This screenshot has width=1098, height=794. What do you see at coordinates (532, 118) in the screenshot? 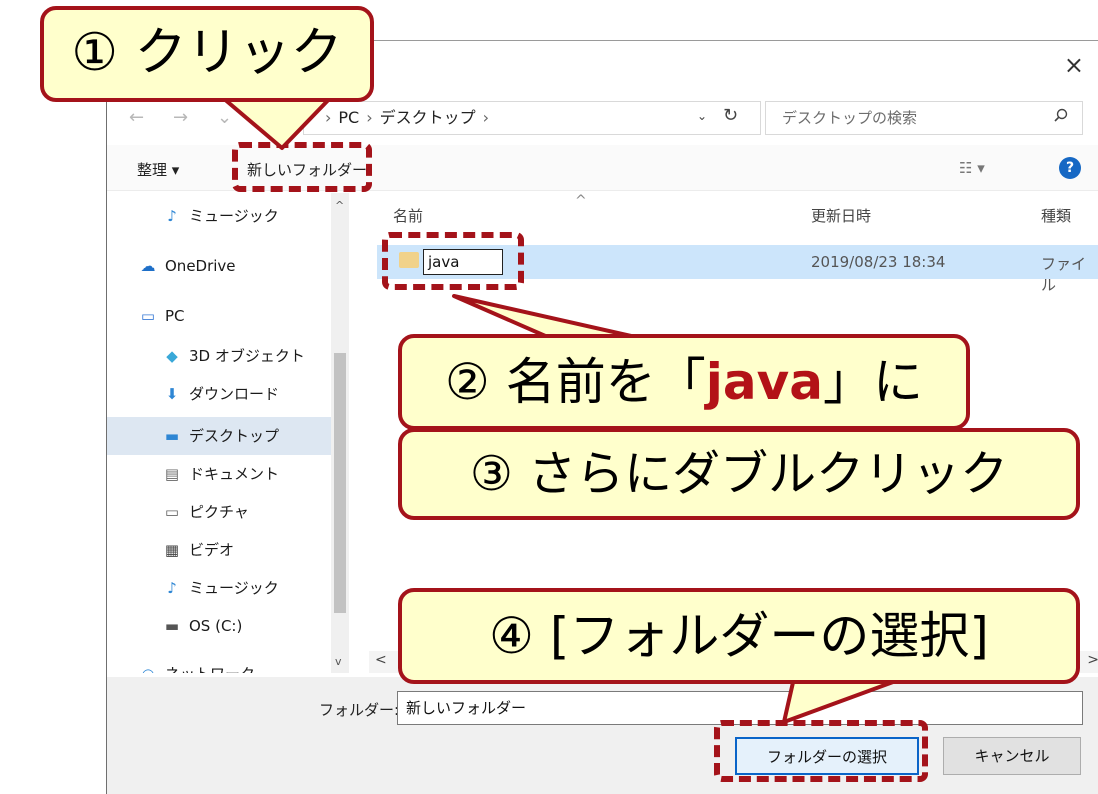
I see `address-bar: › PC › デスクトップ ›` at bounding box center [532, 118].